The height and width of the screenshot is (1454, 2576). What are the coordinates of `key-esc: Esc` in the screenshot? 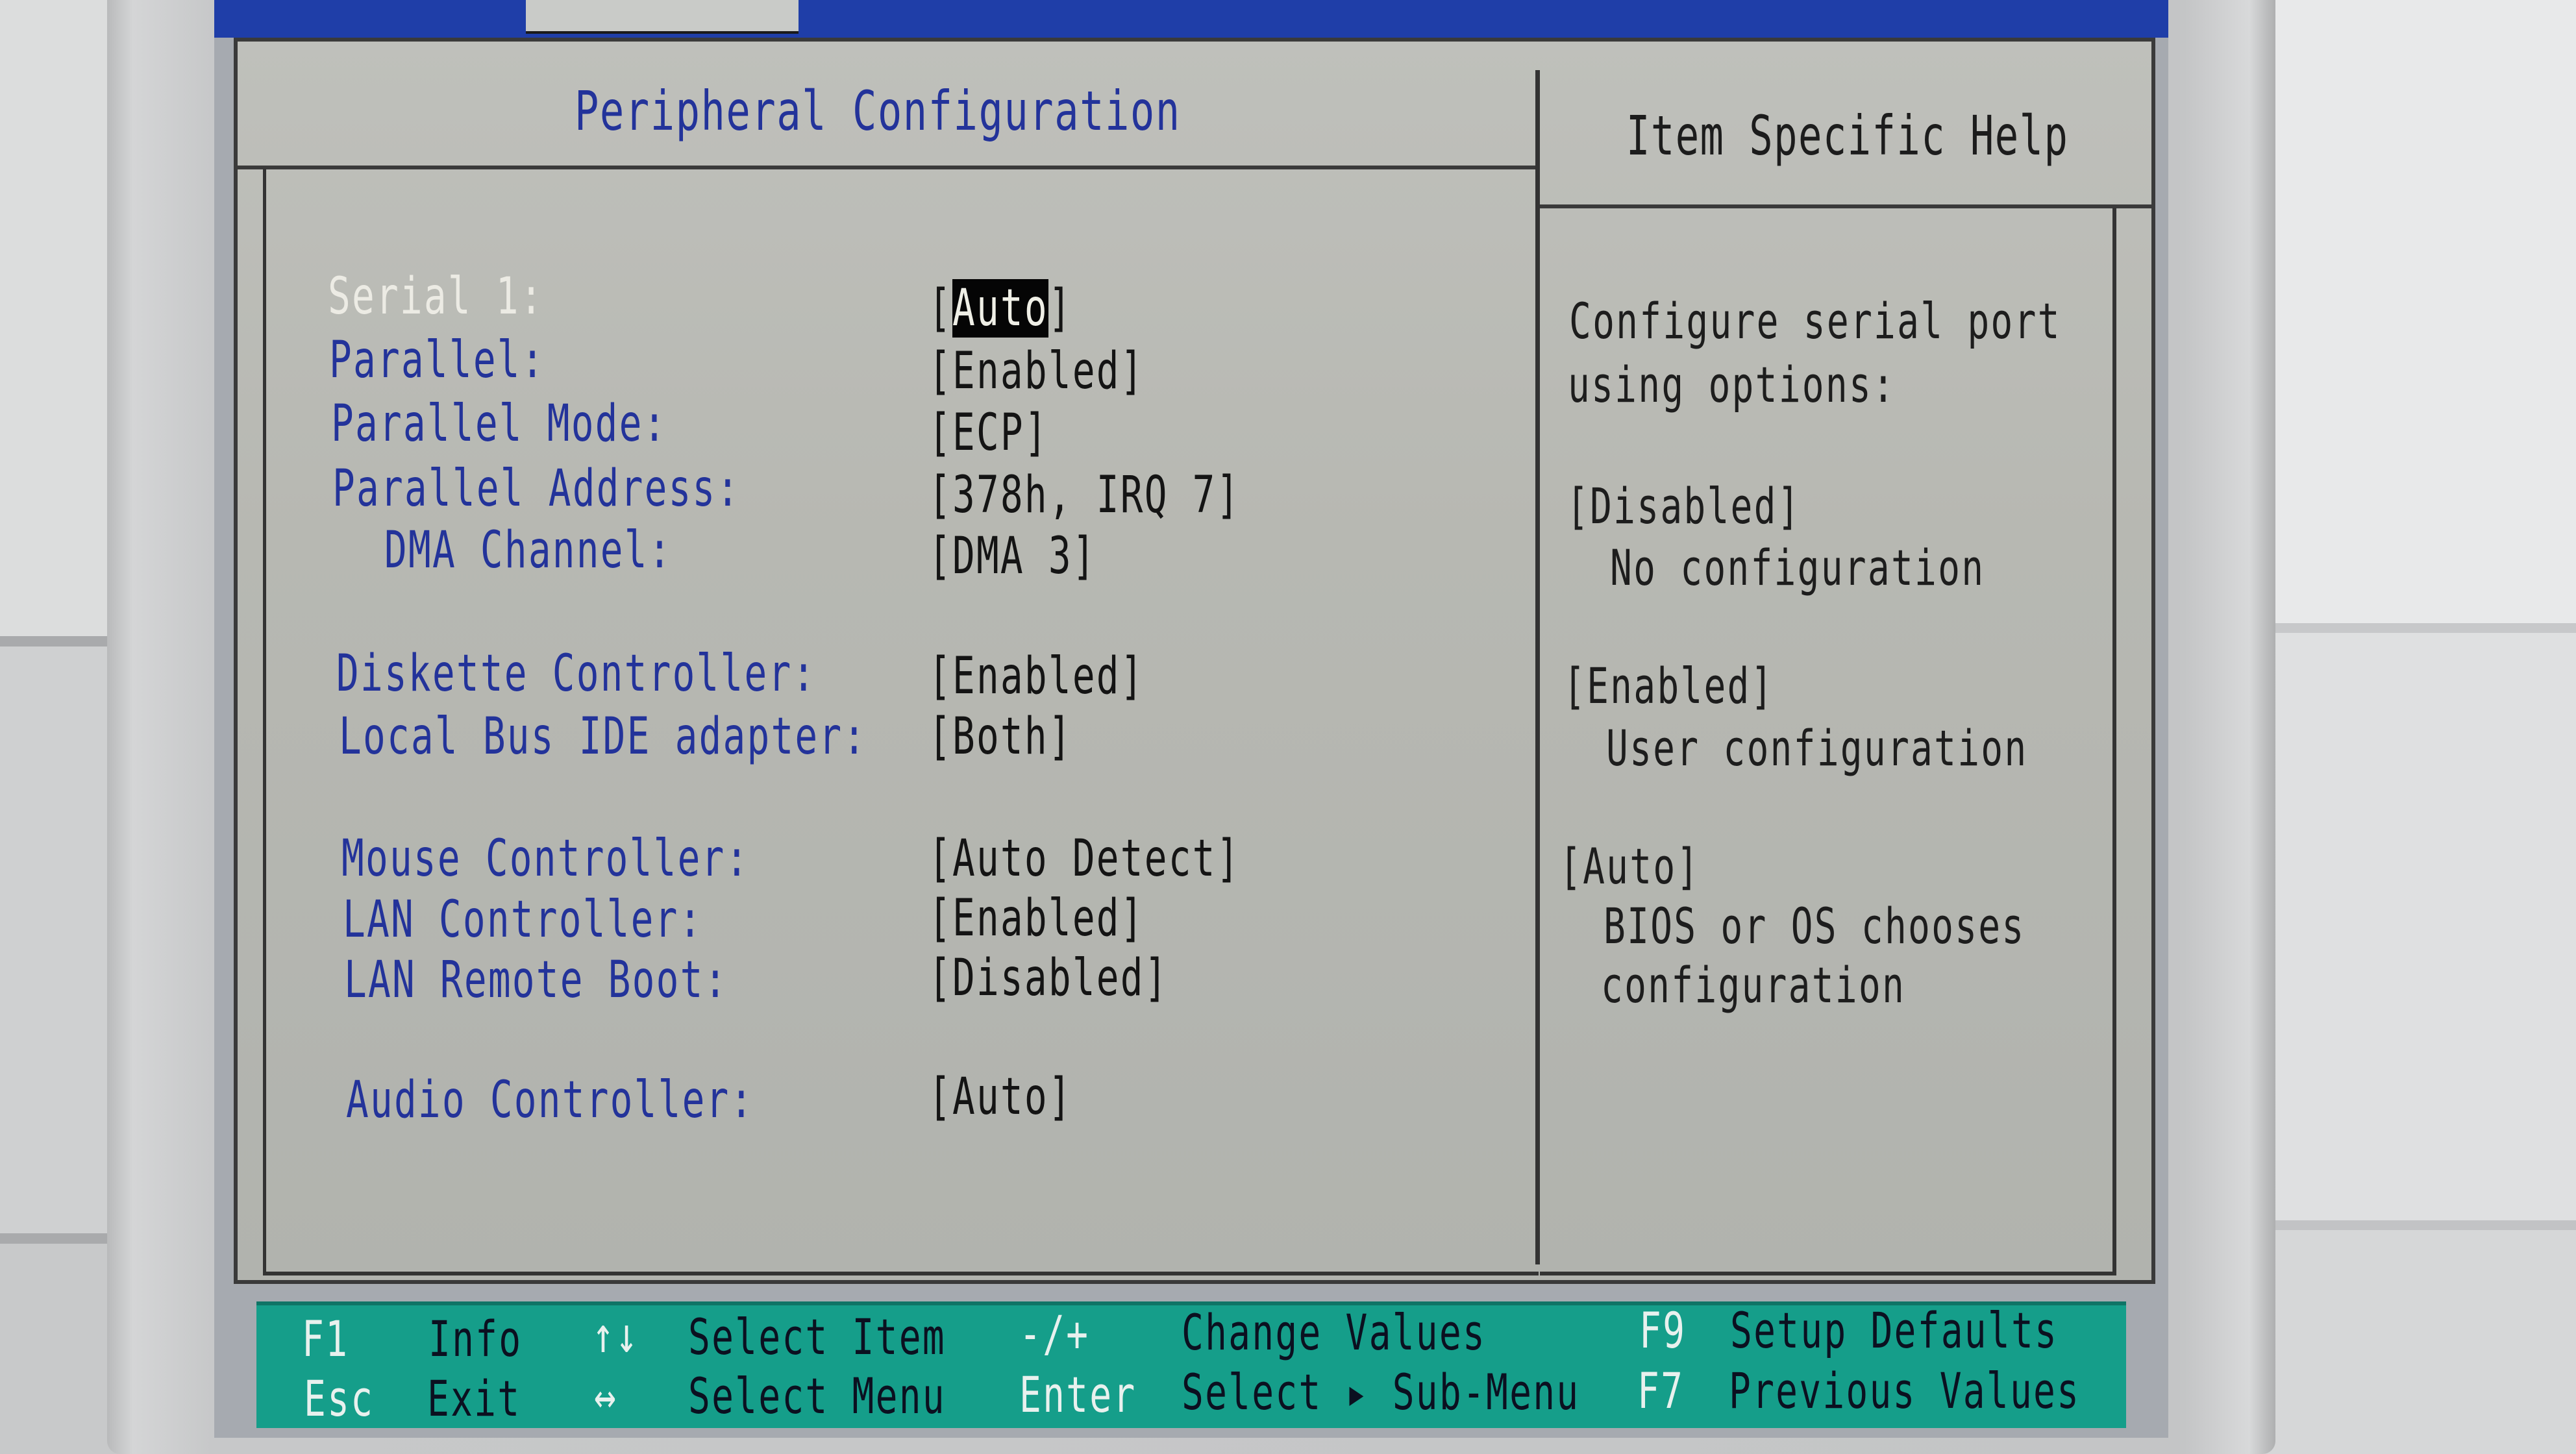 It's located at (339, 1398).